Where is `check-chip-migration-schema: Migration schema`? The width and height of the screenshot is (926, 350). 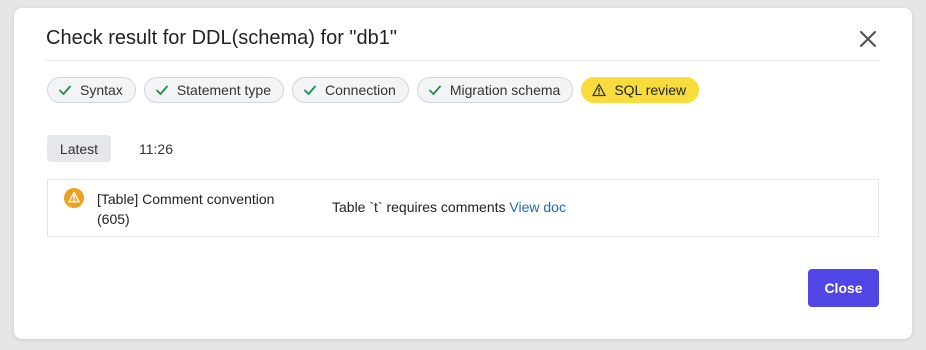 check-chip-migration-schema: Migration schema is located at coordinates (495, 90).